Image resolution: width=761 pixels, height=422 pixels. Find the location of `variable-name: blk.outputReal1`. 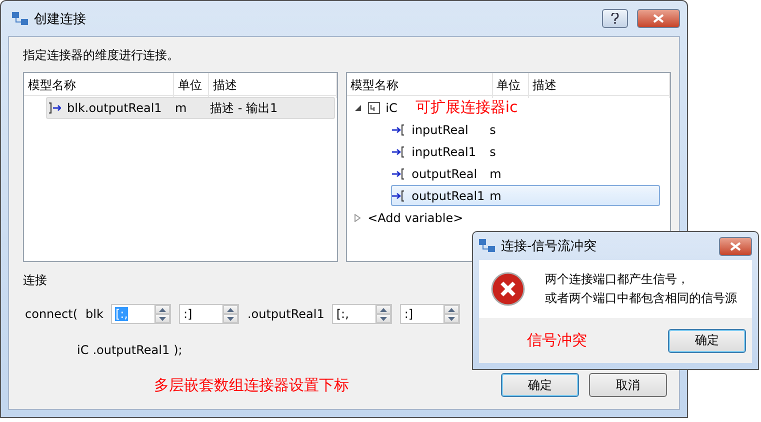

variable-name: blk.outputReal1 is located at coordinates (114, 108).